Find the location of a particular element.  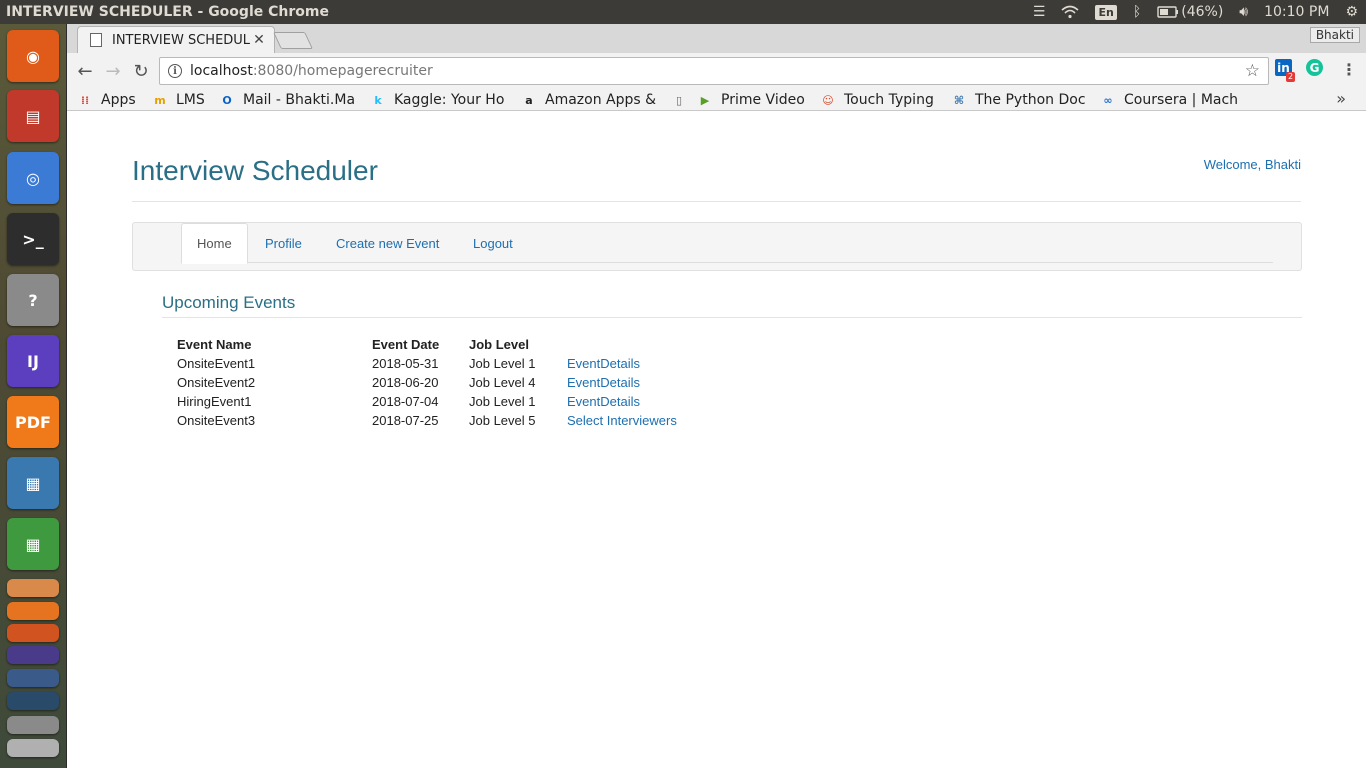

launcher-libreoffice-impress-icon: ▦ is located at coordinates (33, 483).